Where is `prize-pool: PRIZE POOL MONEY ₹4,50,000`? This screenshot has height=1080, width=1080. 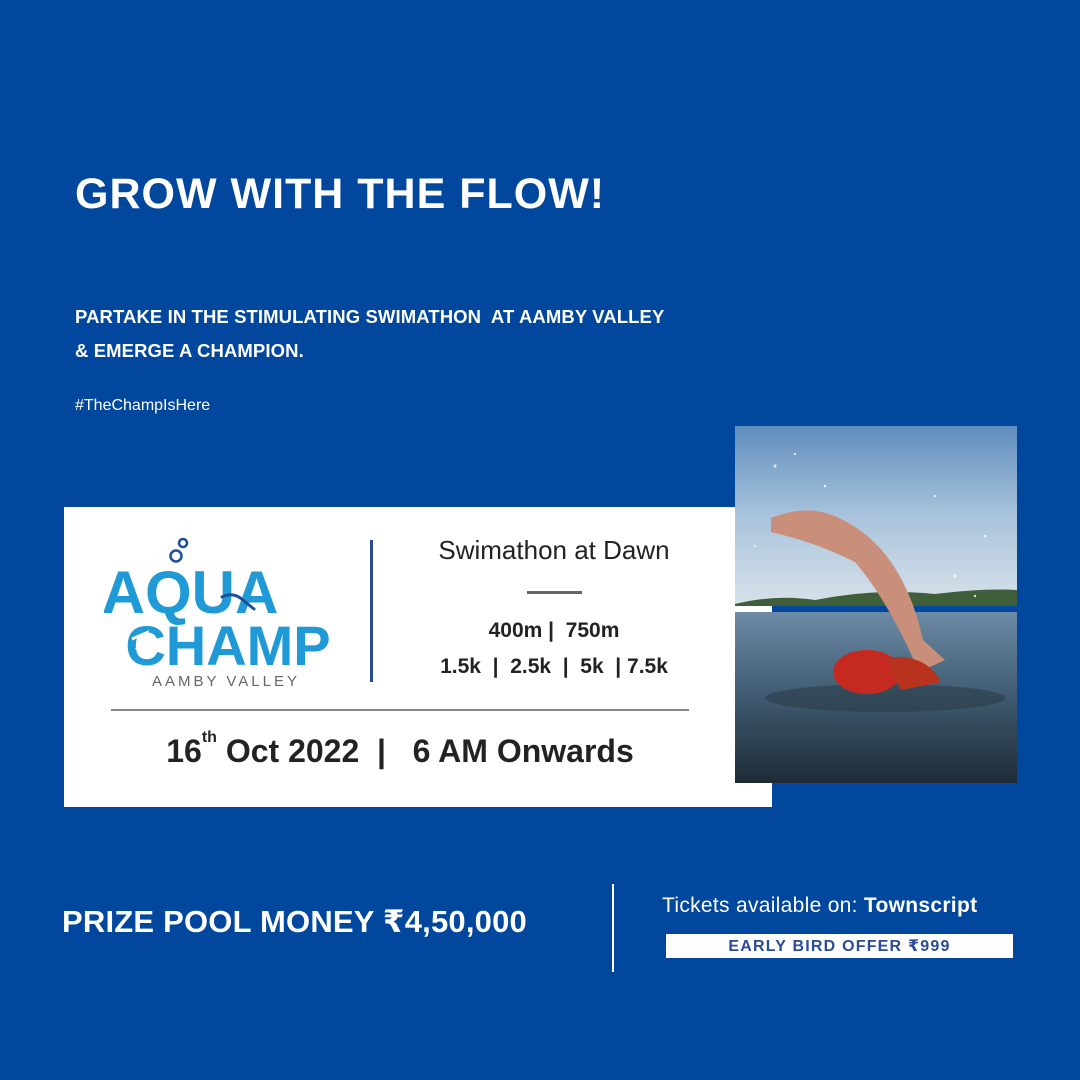
prize-pool: PRIZE POOL MONEY ₹4,50,000 is located at coordinates (294, 921).